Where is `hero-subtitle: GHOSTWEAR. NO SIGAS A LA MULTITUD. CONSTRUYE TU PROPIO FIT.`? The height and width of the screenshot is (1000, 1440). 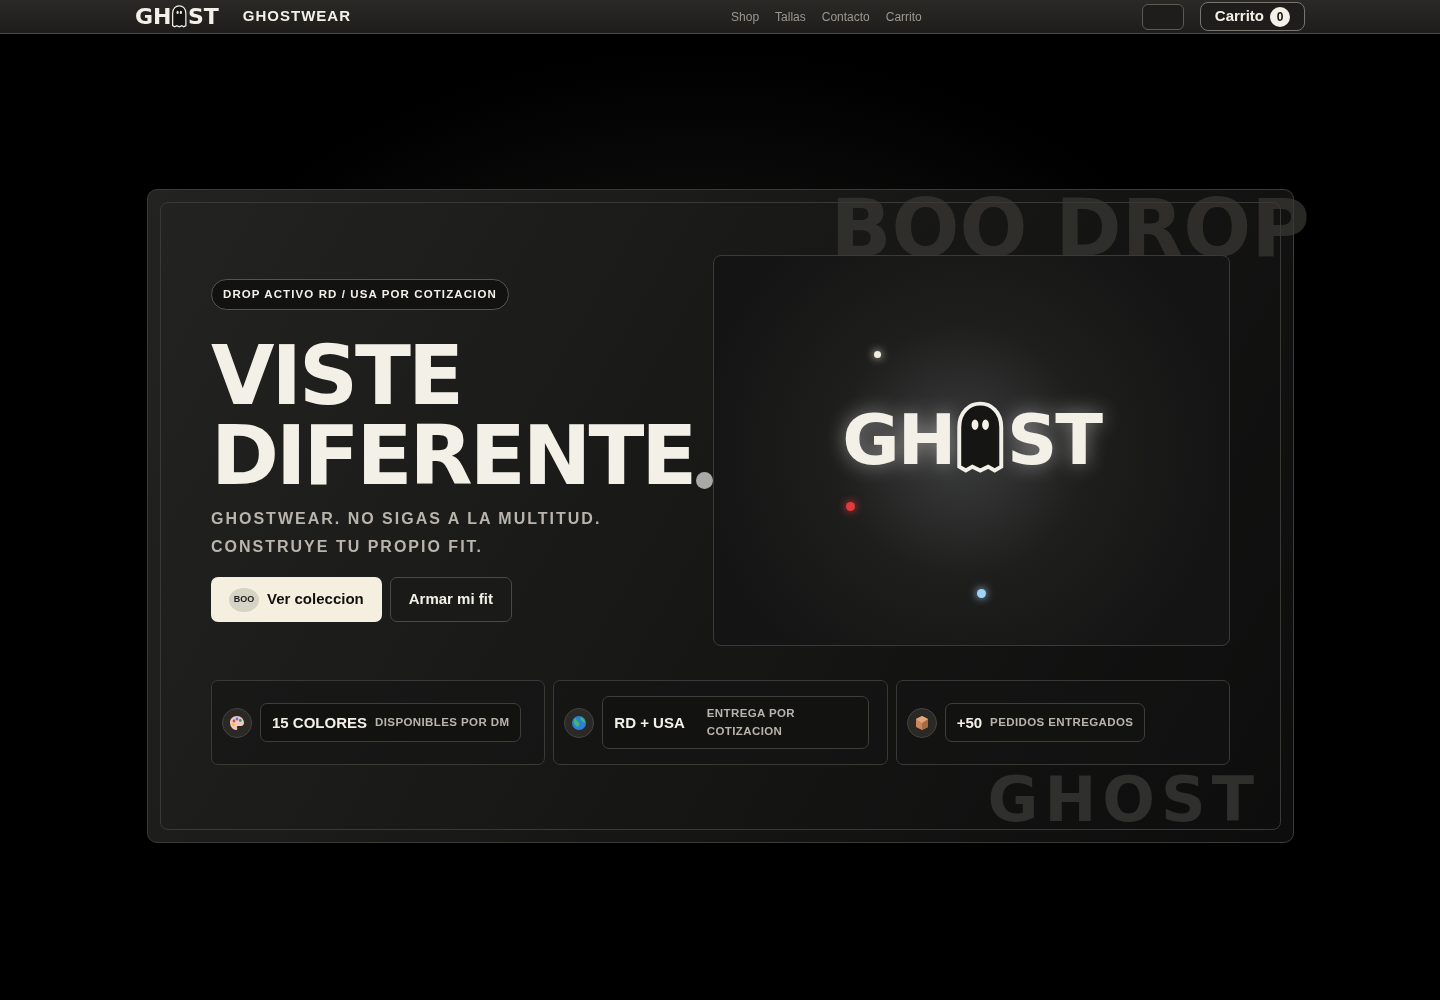 hero-subtitle: GHOSTWEAR. NO SIGAS A LA MULTITUD. CONSTRUYE TU PROPIO FIT. is located at coordinates (407, 533).